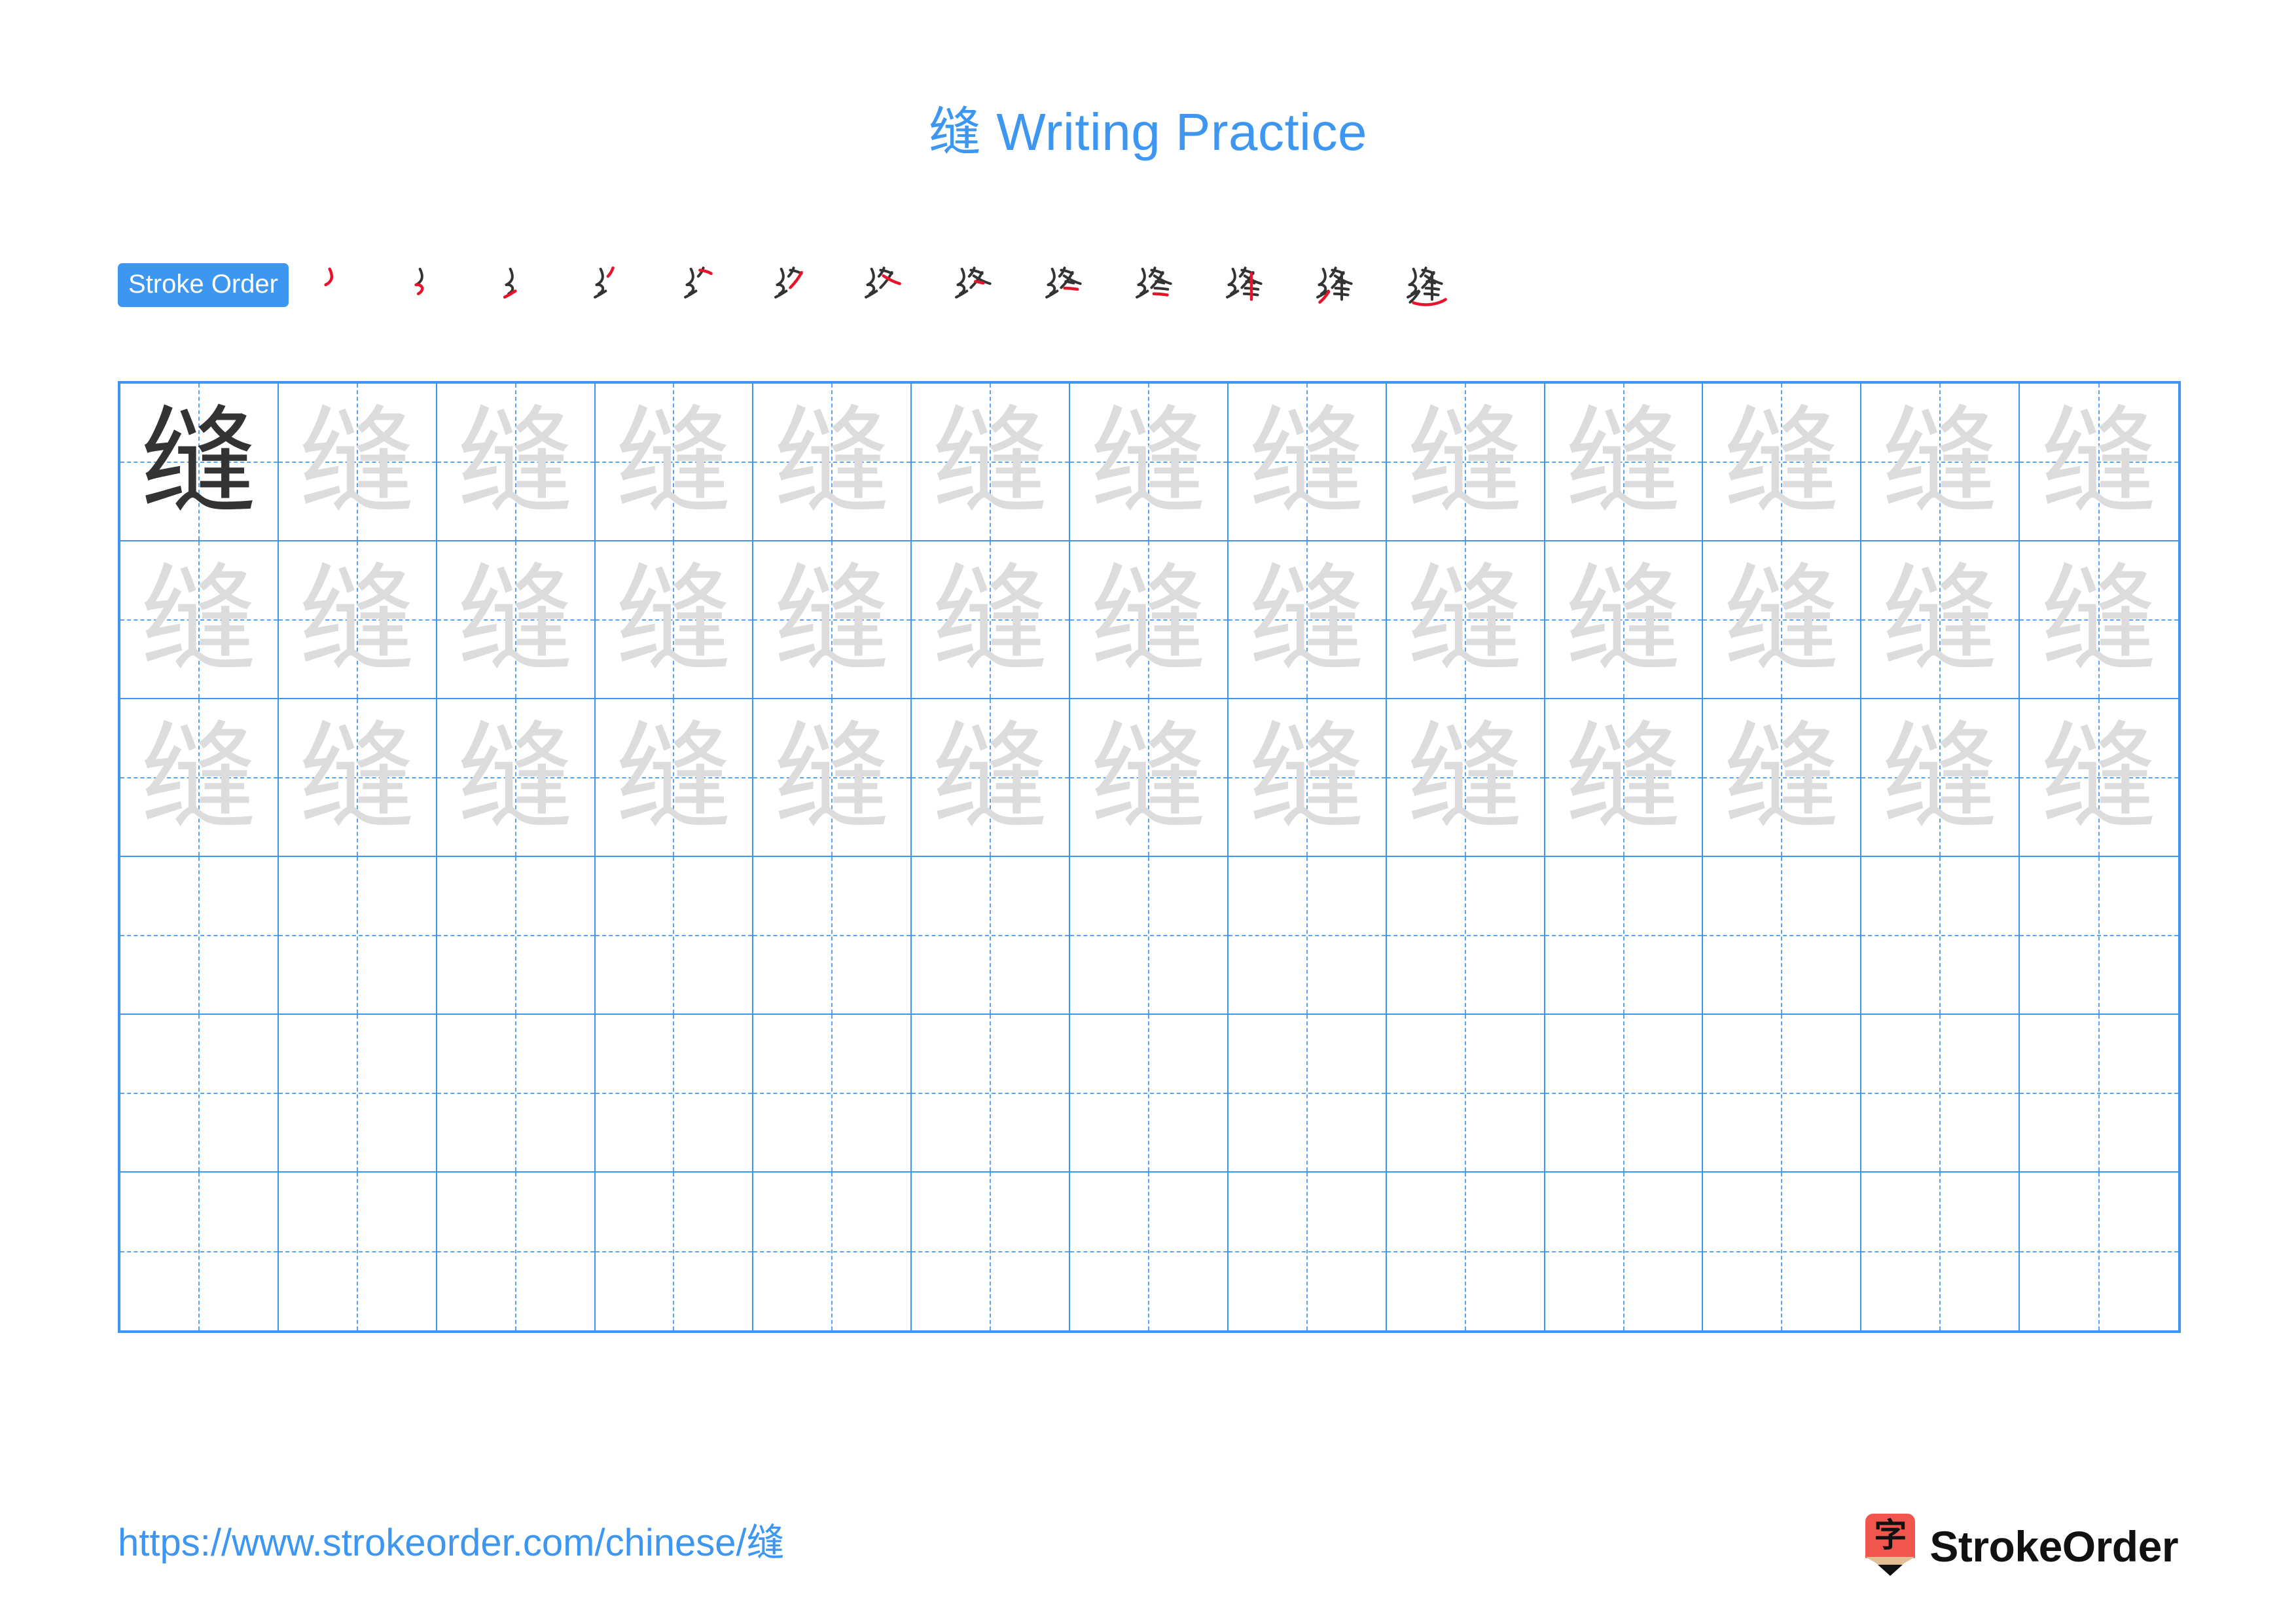 The height and width of the screenshot is (1623, 2296). What do you see at coordinates (991, 462) in the screenshot?
I see `practice-cell-r1-c6: 缝` at bounding box center [991, 462].